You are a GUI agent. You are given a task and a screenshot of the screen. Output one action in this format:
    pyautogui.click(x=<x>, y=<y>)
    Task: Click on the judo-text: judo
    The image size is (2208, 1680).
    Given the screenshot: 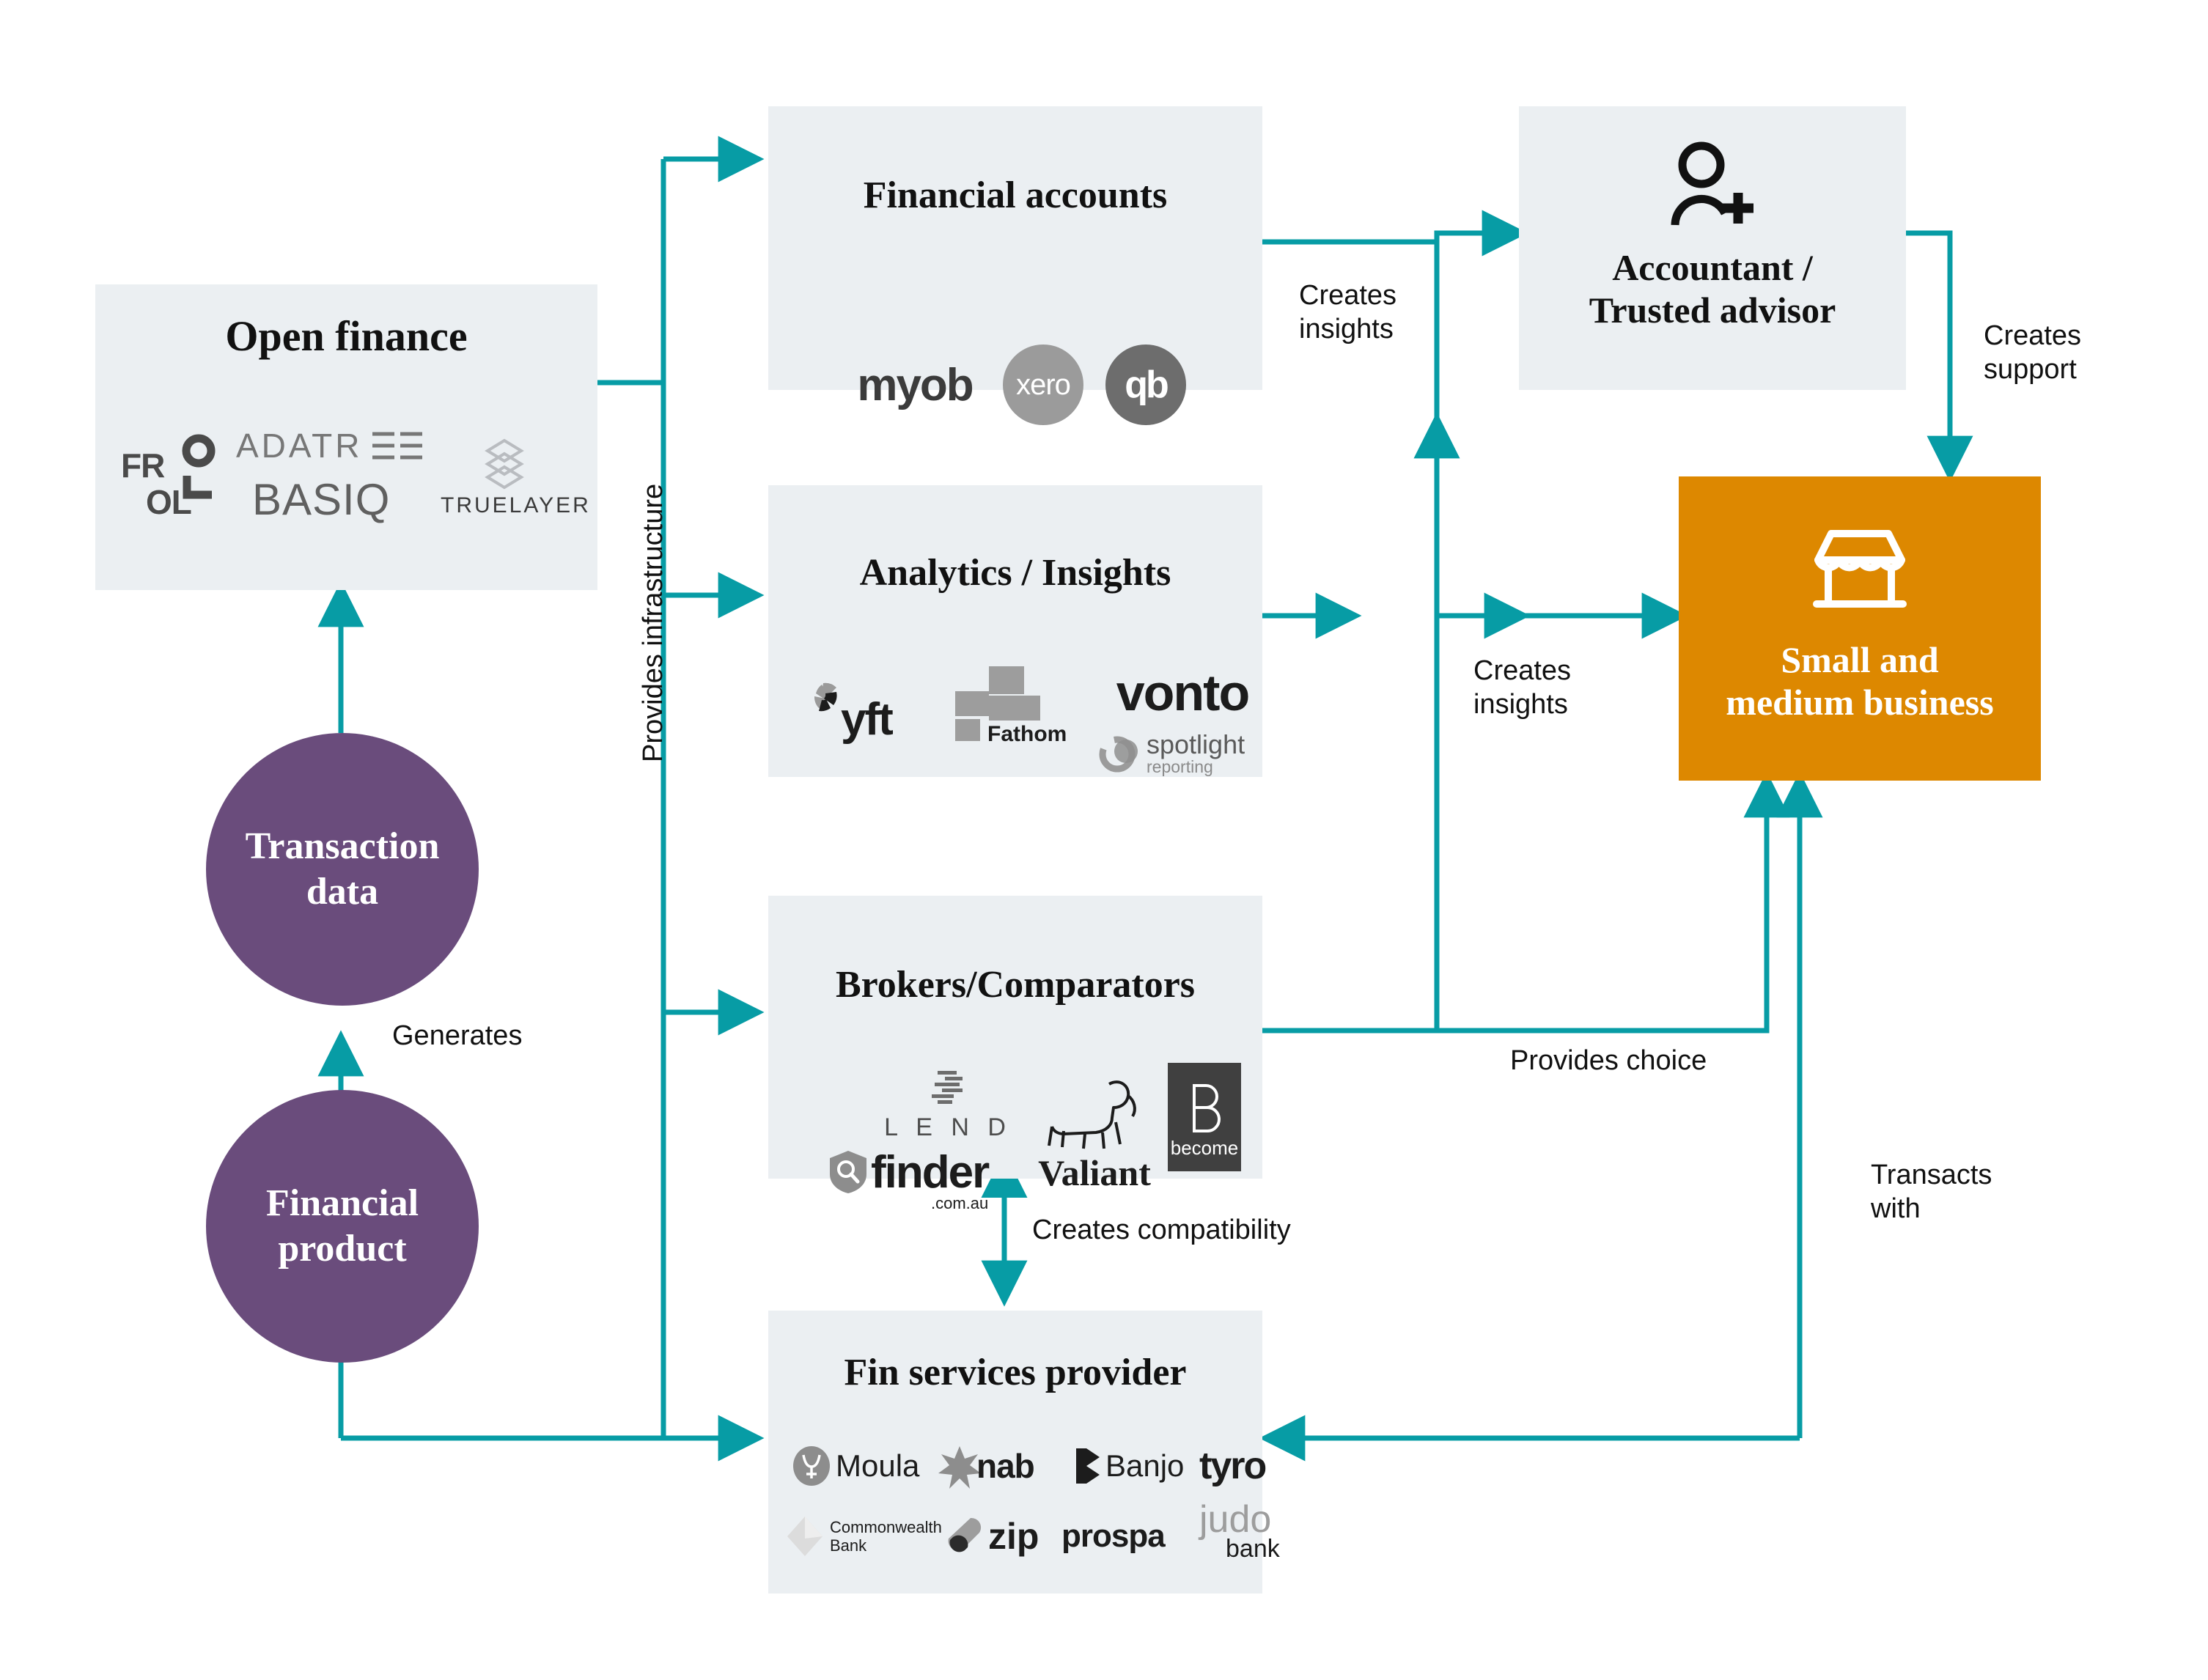 What is the action you would take?
    pyautogui.click(x=1235, y=1519)
    